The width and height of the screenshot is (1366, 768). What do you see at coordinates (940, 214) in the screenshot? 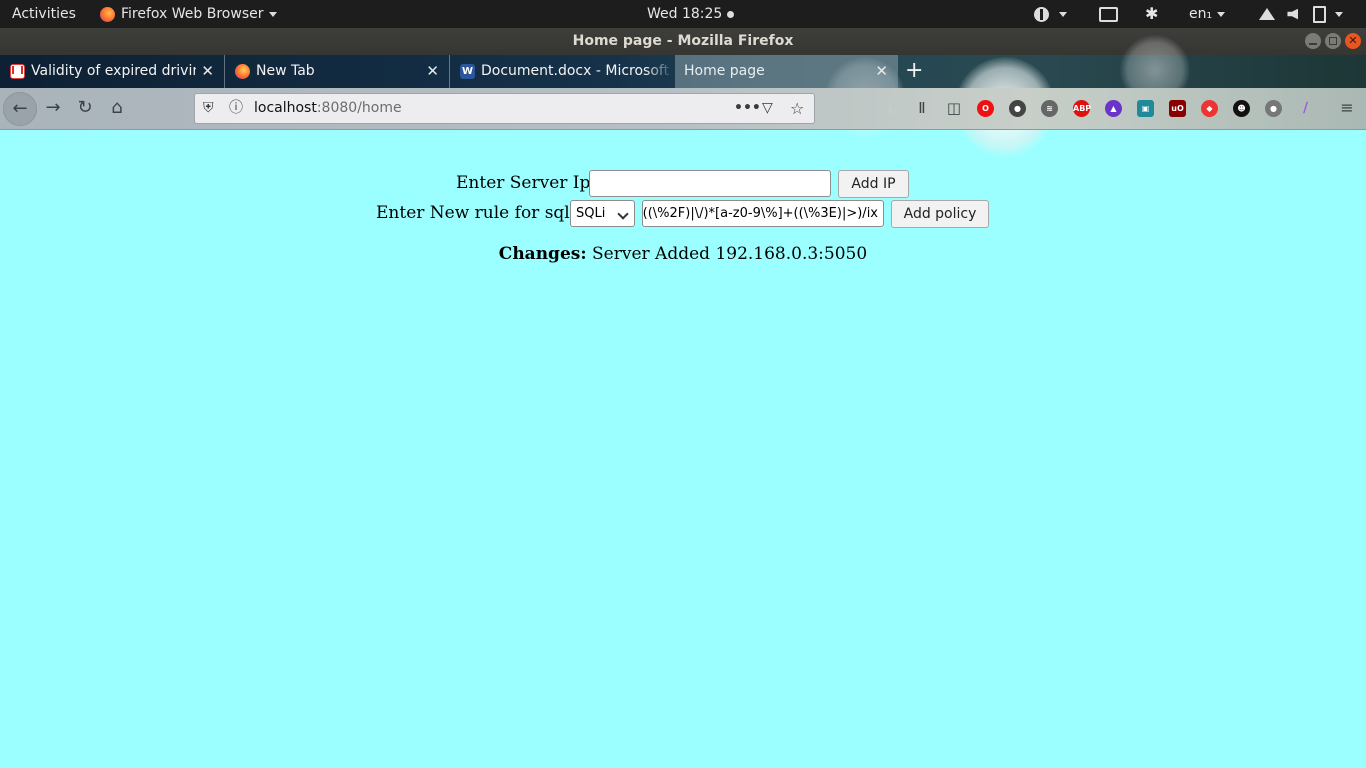
I see `add-policy-button: Add policy` at bounding box center [940, 214].